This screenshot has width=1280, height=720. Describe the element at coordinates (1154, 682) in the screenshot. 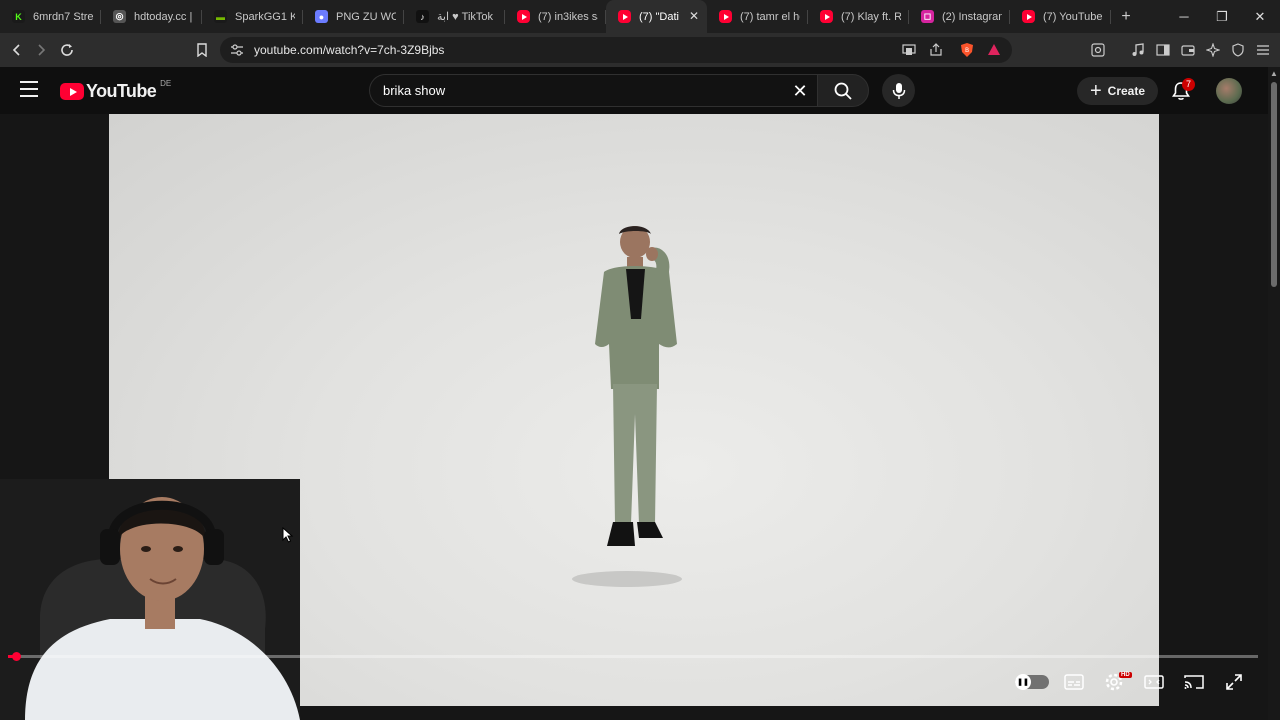

I see `theater-mode-icon` at that location.